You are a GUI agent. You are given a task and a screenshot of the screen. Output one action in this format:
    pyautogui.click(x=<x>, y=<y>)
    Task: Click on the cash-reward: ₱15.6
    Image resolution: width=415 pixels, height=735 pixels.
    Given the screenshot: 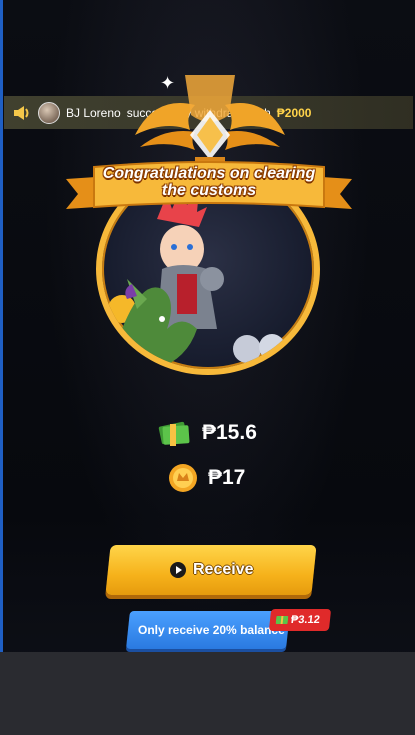 What is the action you would take?
    pyautogui.click(x=207, y=433)
    